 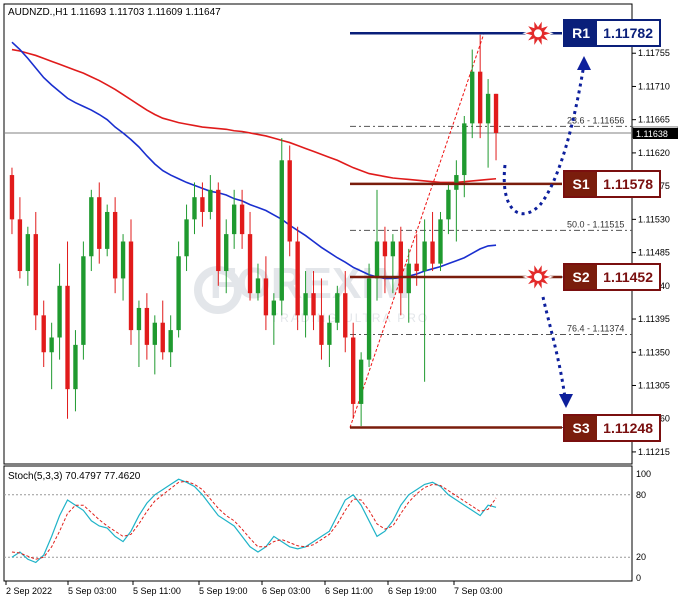 What do you see at coordinates (628, 427) in the screenshot?
I see `level-value: 1.11248` at bounding box center [628, 427].